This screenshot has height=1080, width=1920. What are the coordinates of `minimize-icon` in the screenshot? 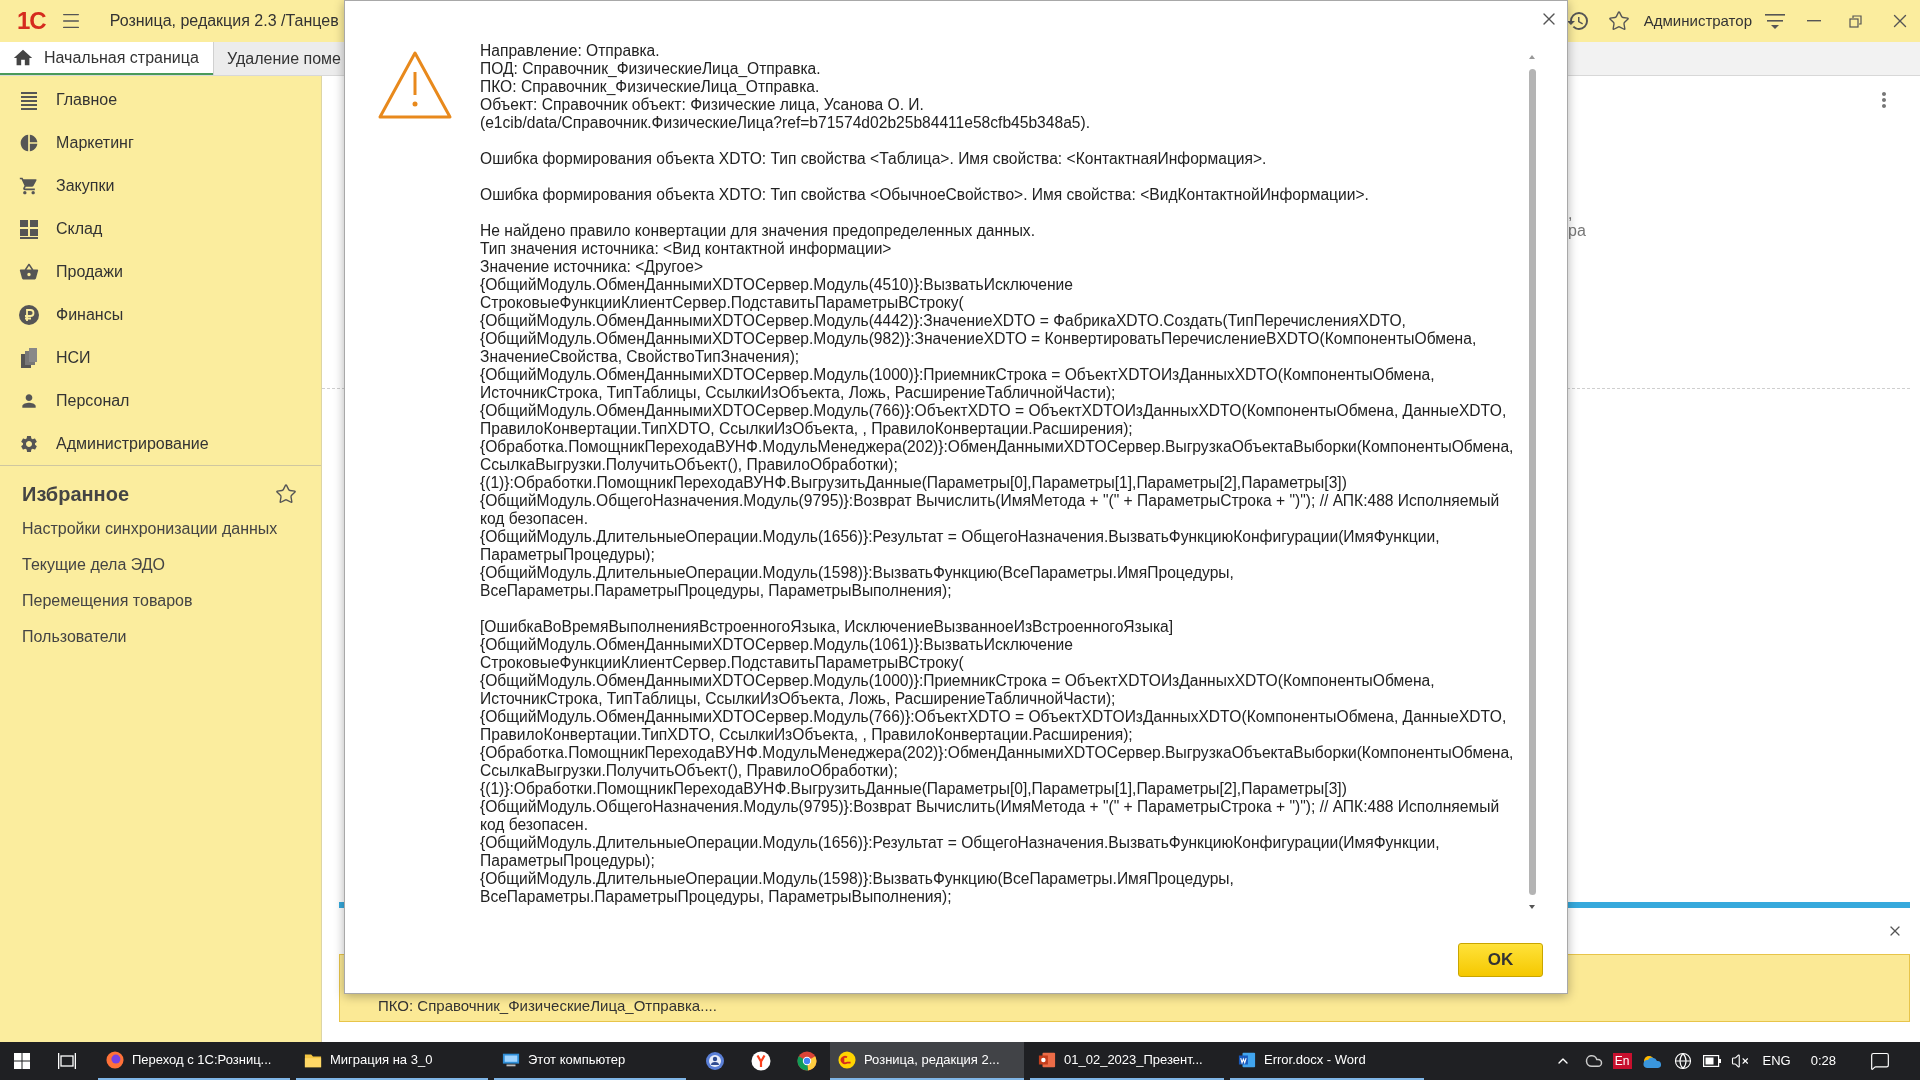 It's located at (1814, 21).